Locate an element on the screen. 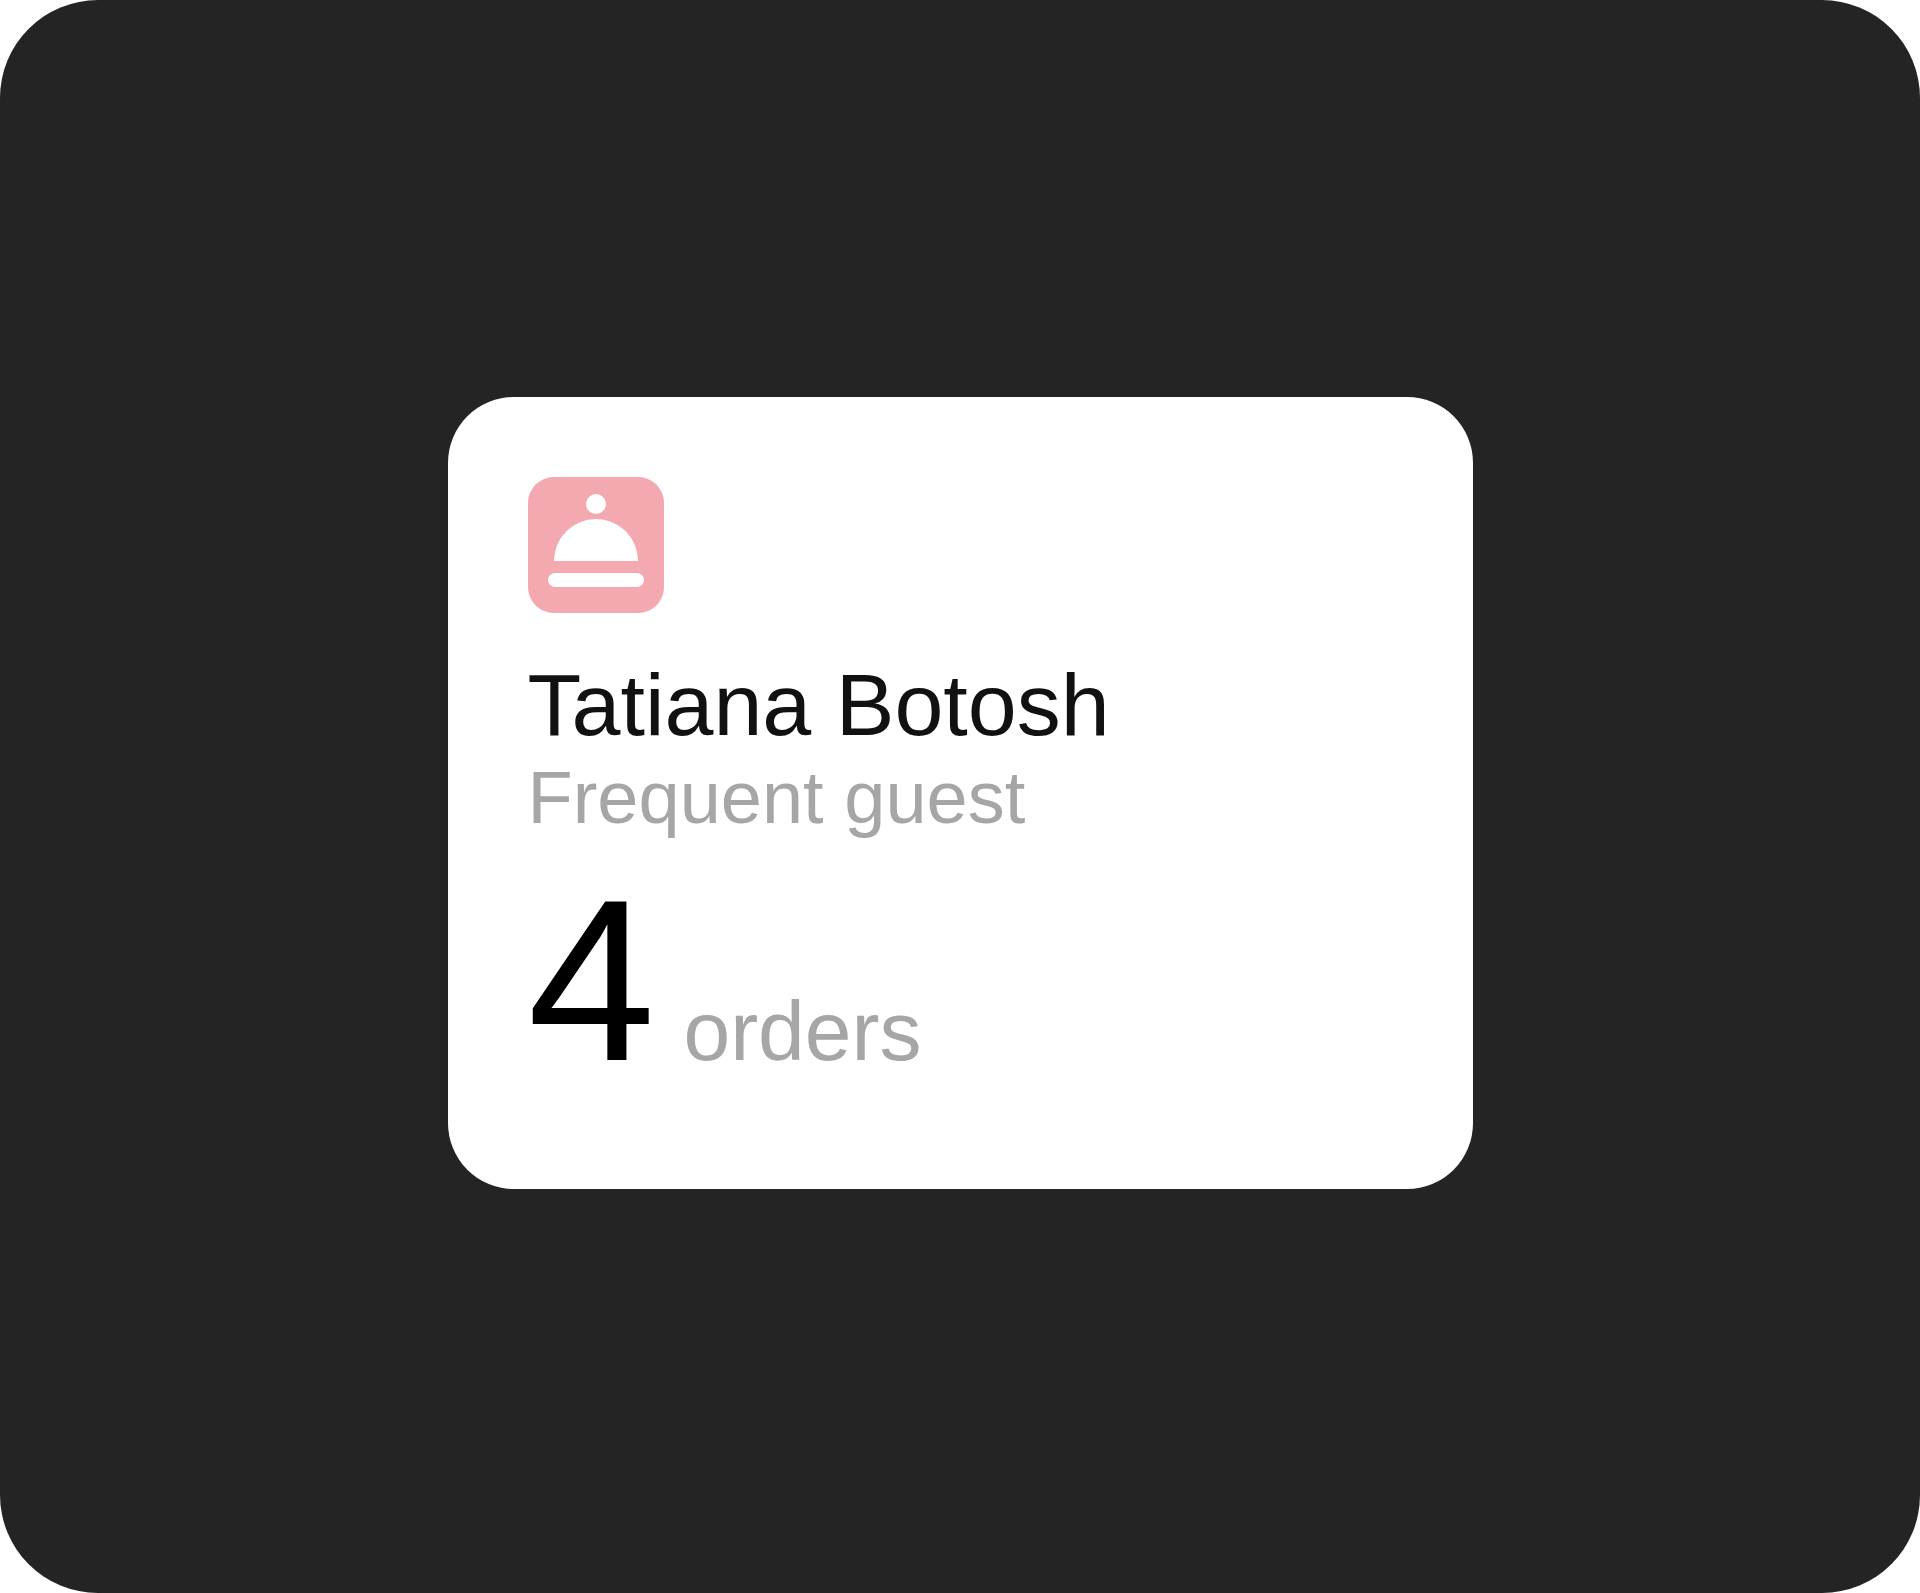 The width and height of the screenshot is (1920, 1593). guest-status: Frequent guest is located at coordinates (776, 797).